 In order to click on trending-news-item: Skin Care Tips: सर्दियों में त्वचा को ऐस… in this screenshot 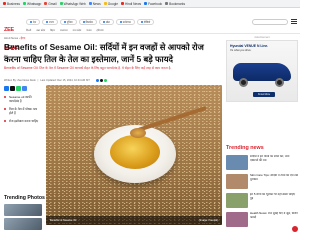, I will do `click(262, 181)`.